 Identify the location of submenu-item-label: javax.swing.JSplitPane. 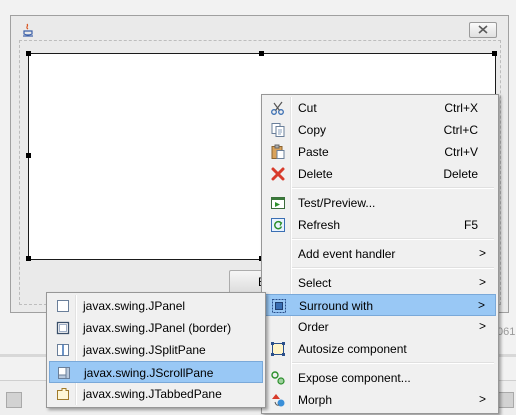
(144, 350).